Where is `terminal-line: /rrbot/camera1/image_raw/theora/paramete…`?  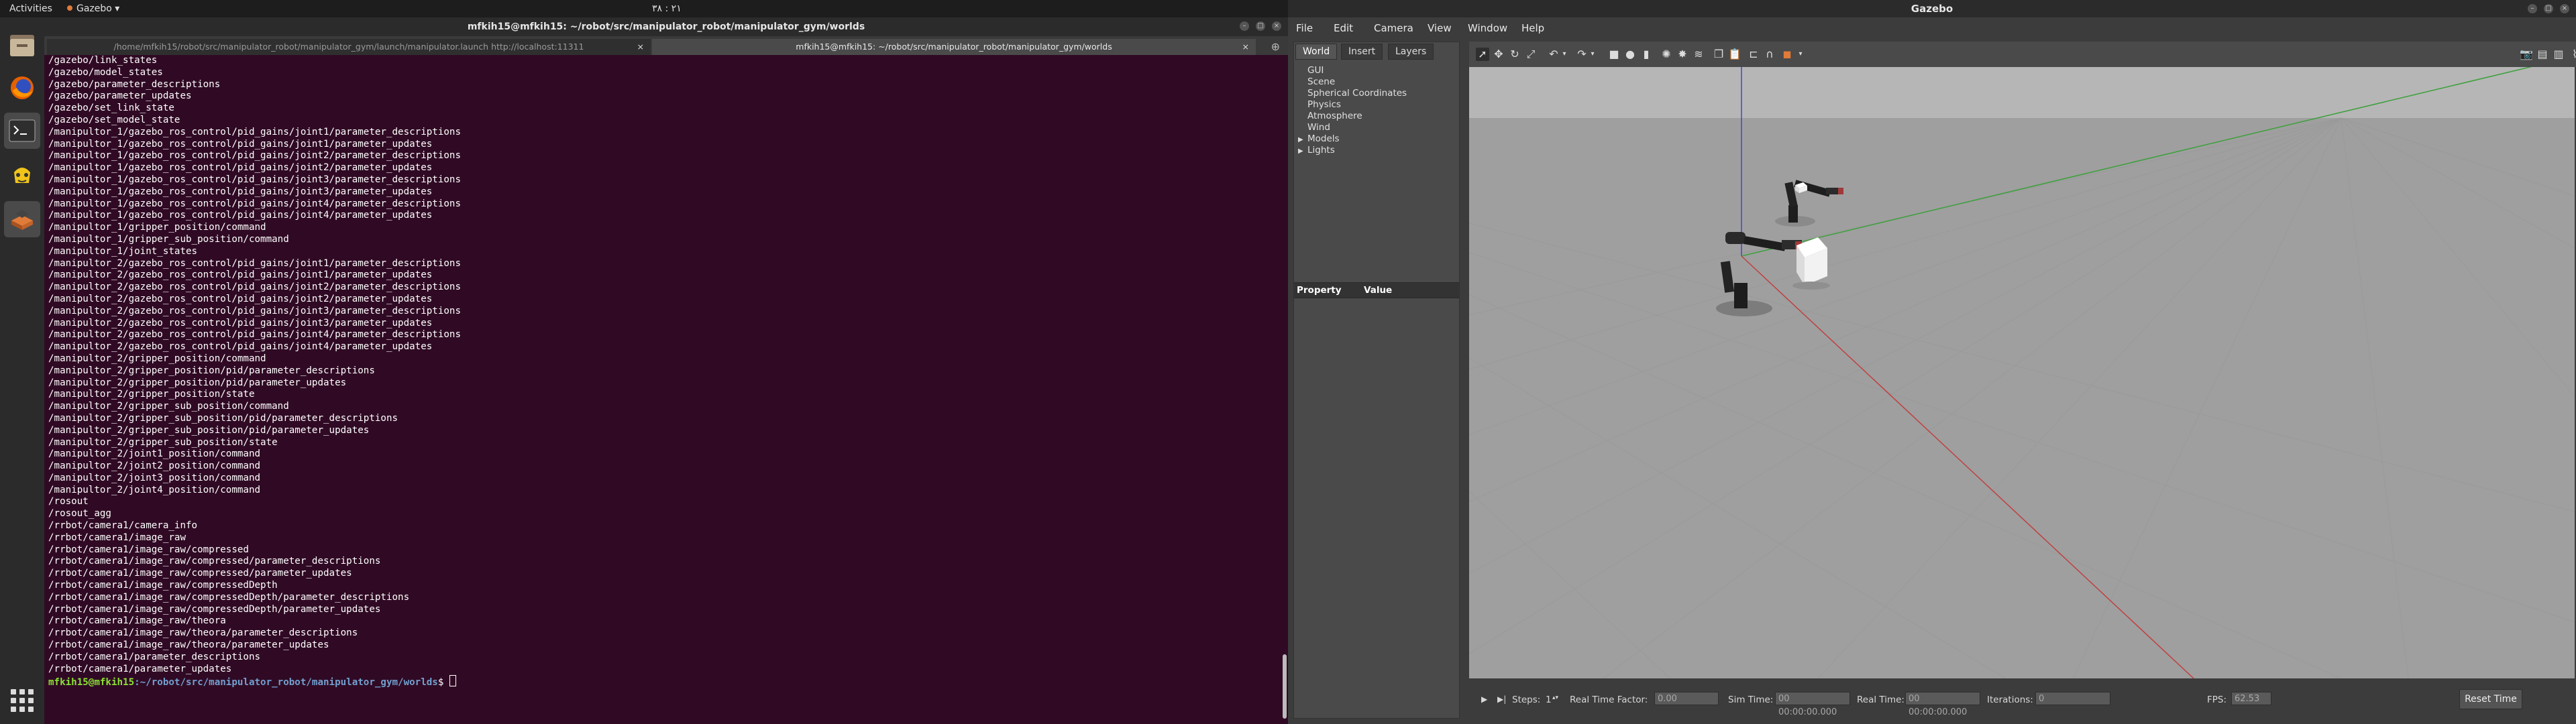 terminal-line: /rrbot/camera1/image_raw/theora/paramete… is located at coordinates (203, 633).